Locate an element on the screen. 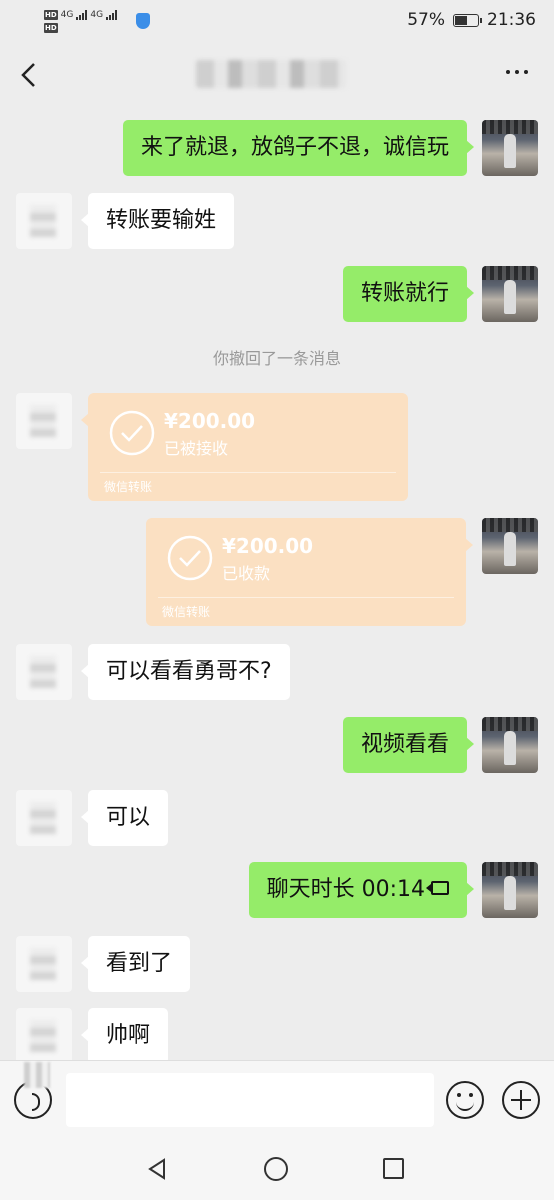  chat-title-redacted is located at coordinates (271, 74).